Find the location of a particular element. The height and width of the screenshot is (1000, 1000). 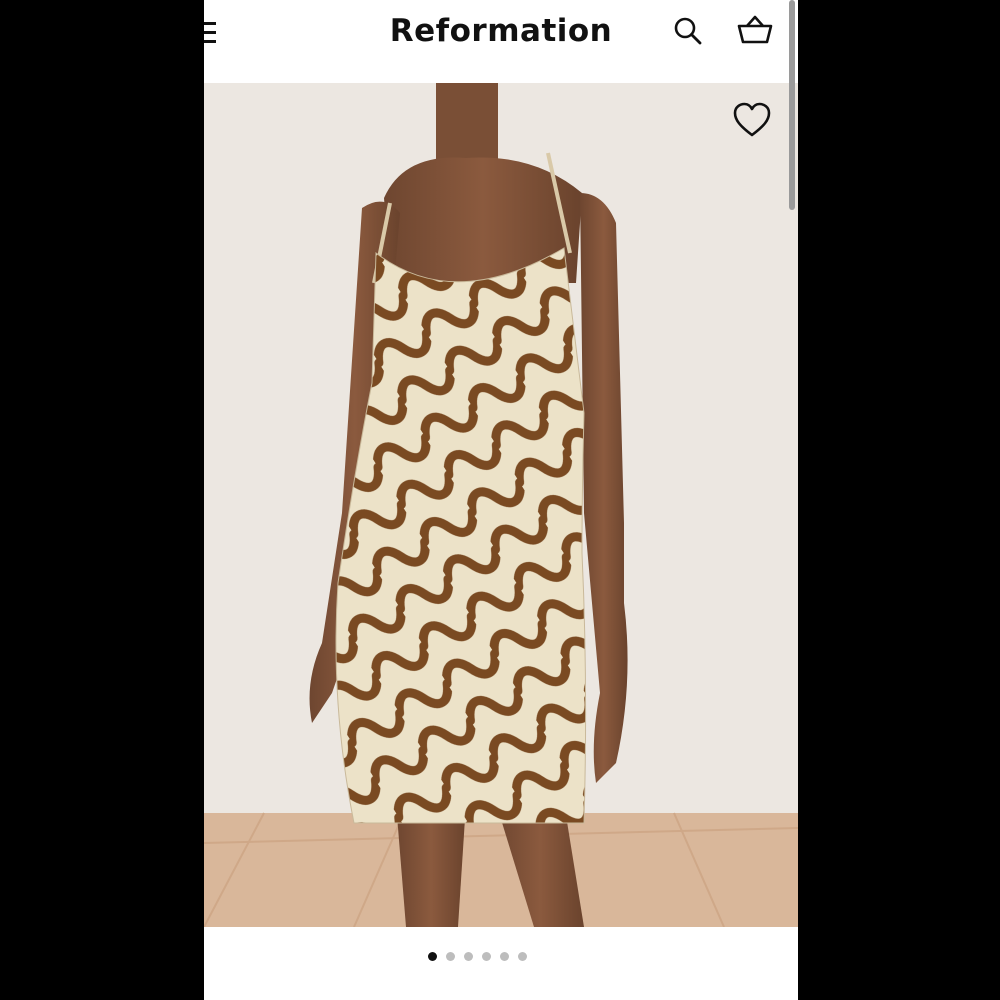

shopping-basket-icon is located at coordinates (755, 30).